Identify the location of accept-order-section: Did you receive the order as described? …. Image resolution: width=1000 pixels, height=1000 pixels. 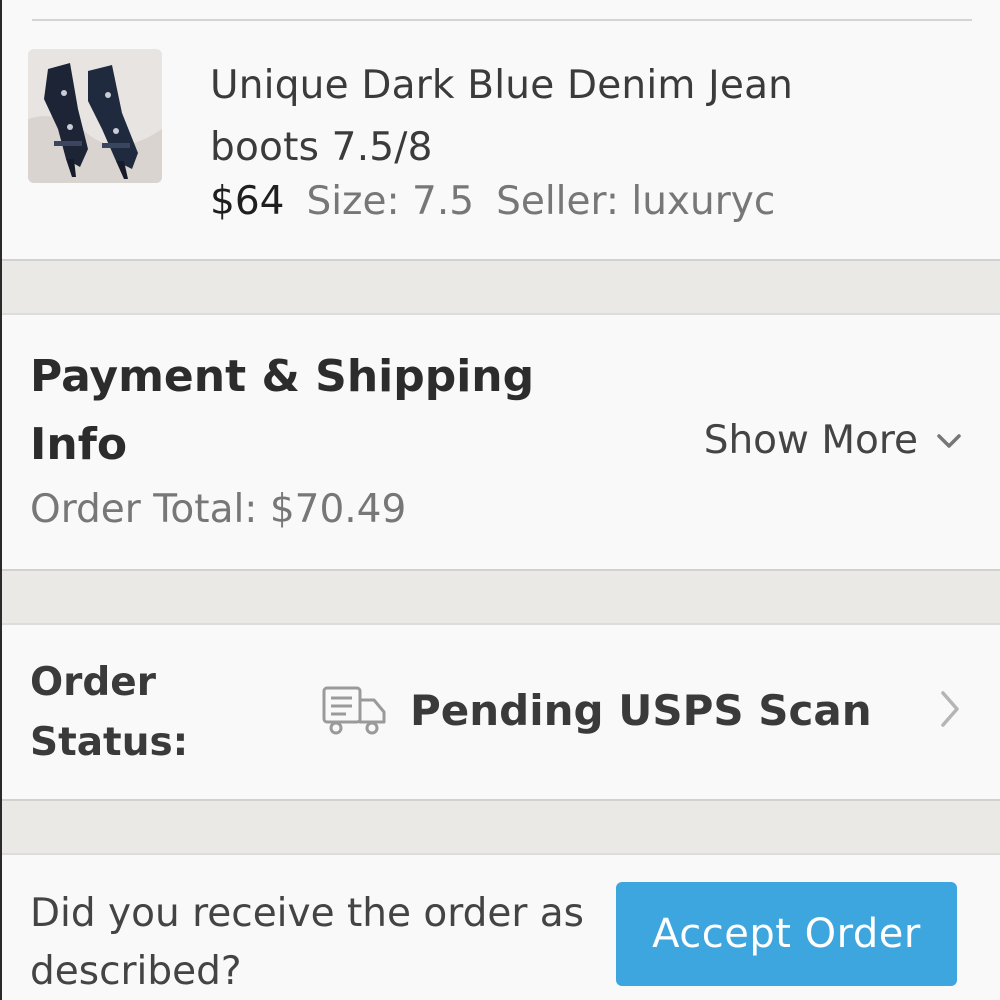
(501, 927).